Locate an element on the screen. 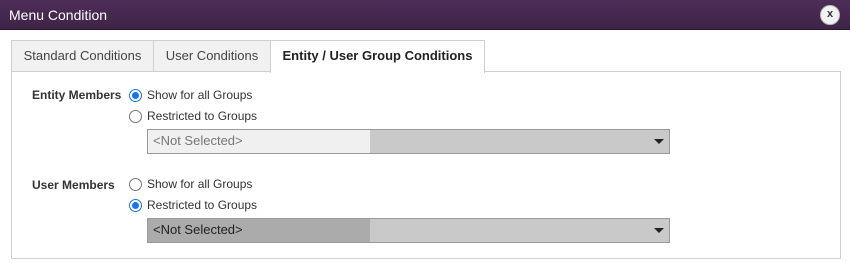 This screenshot has width=850, height=263. tab-entity-user-group-conditions: Entity / User Group Conditions is located at coordinates (377, 56).